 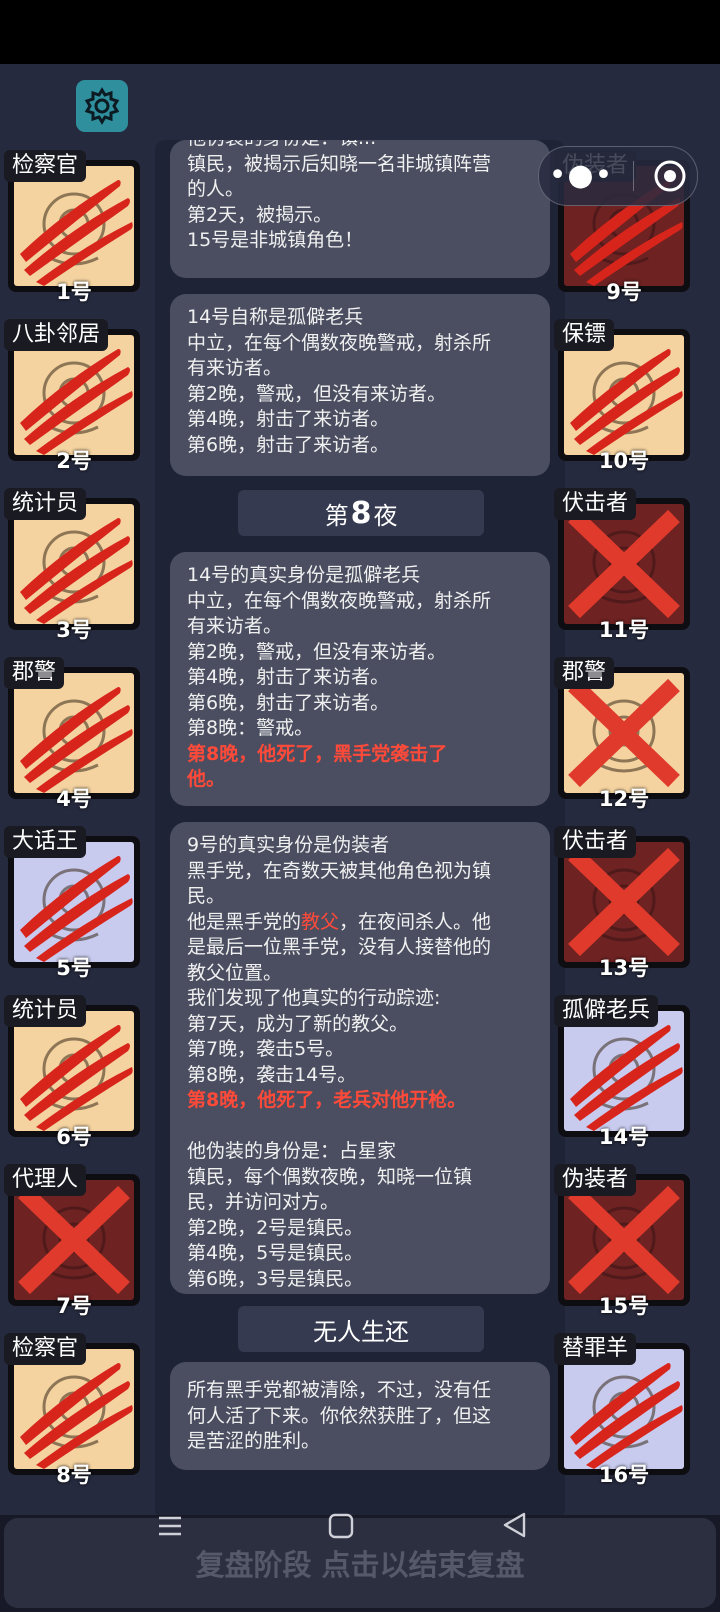 I want to click on player-card-right-2: 保镖 10号, so click(x=622, y=396).